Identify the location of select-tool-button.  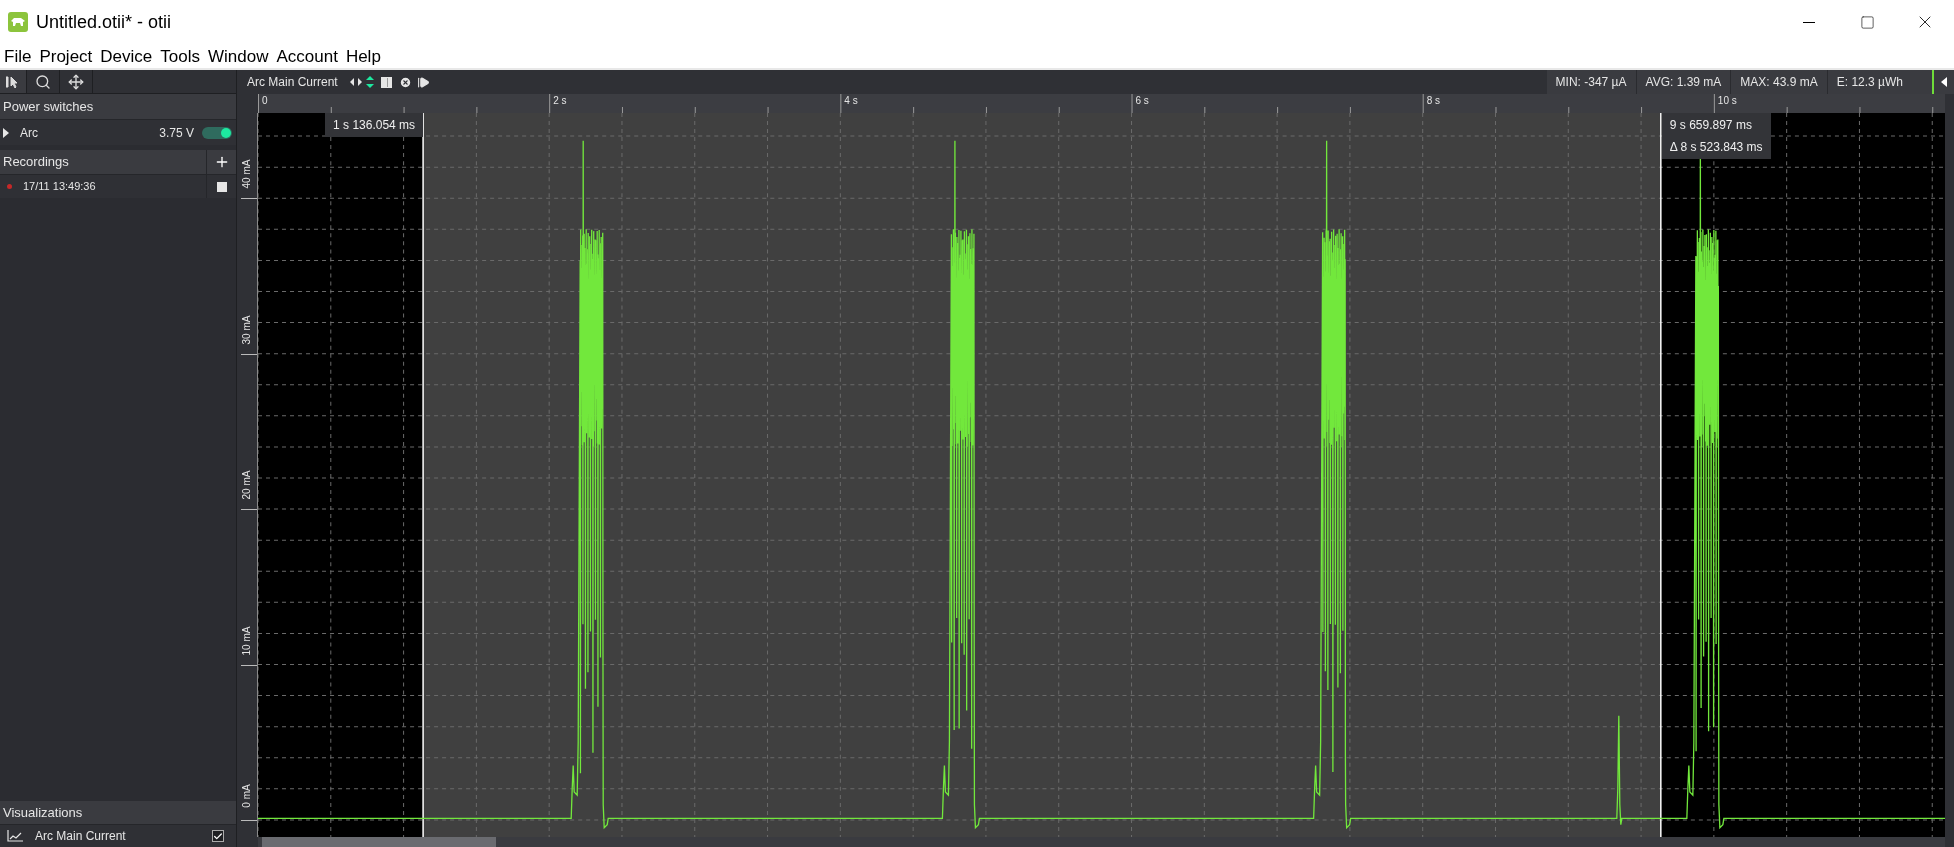
(13, 81).